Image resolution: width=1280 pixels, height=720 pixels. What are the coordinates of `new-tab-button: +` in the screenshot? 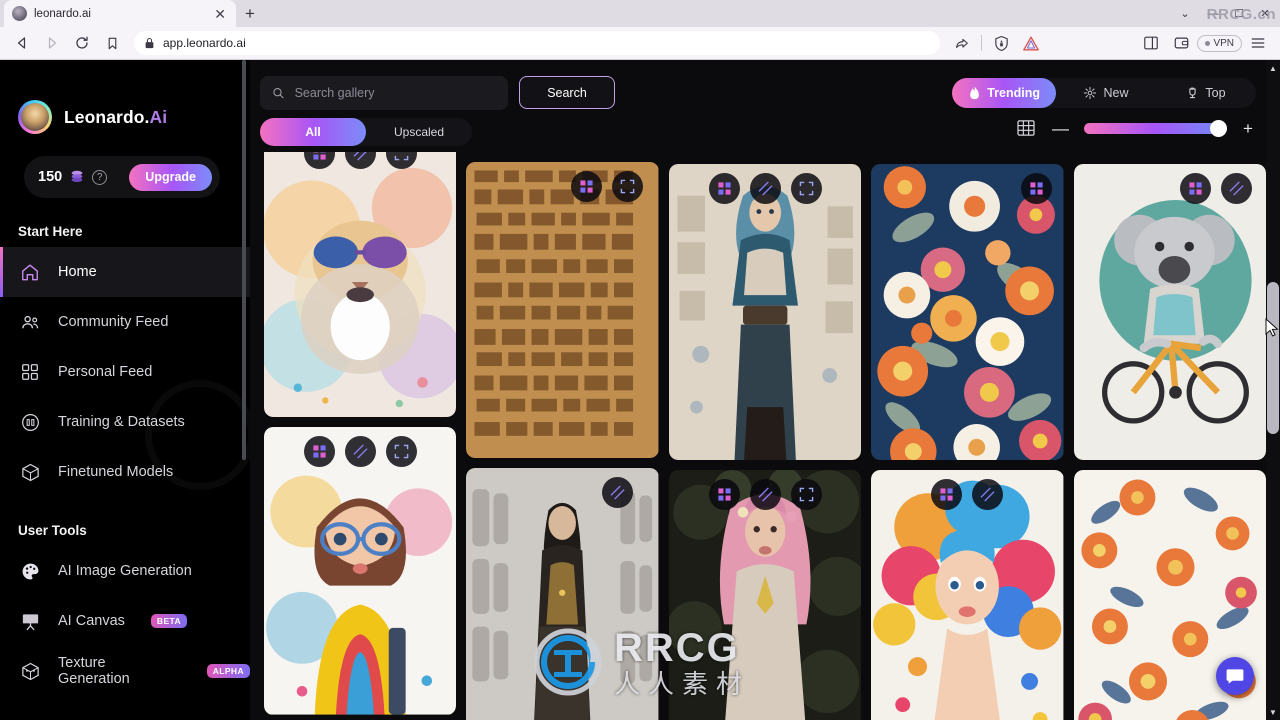 It's located at (250, 13).